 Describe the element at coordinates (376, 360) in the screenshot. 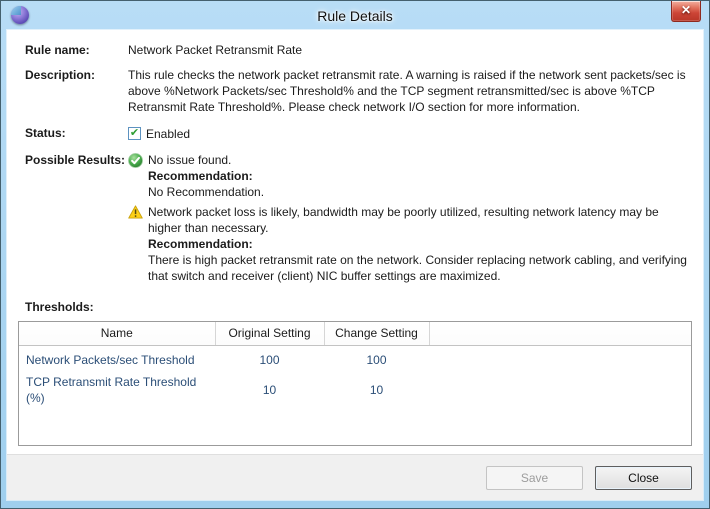

I see `change-setting-value: 100` at that location.